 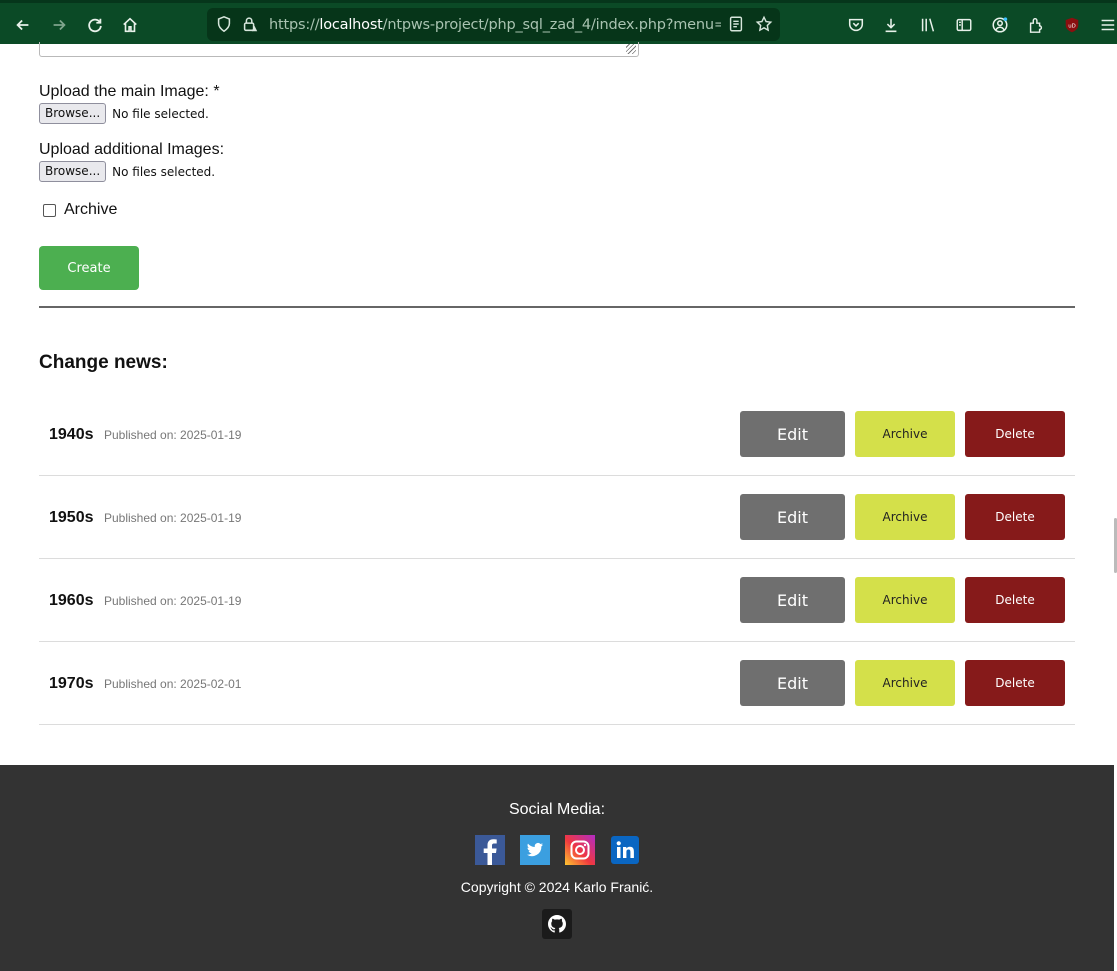 What do you see at coordinates (224, 24) in the screenshot?
I see `shield-icon` at bounding box center [224, 24].